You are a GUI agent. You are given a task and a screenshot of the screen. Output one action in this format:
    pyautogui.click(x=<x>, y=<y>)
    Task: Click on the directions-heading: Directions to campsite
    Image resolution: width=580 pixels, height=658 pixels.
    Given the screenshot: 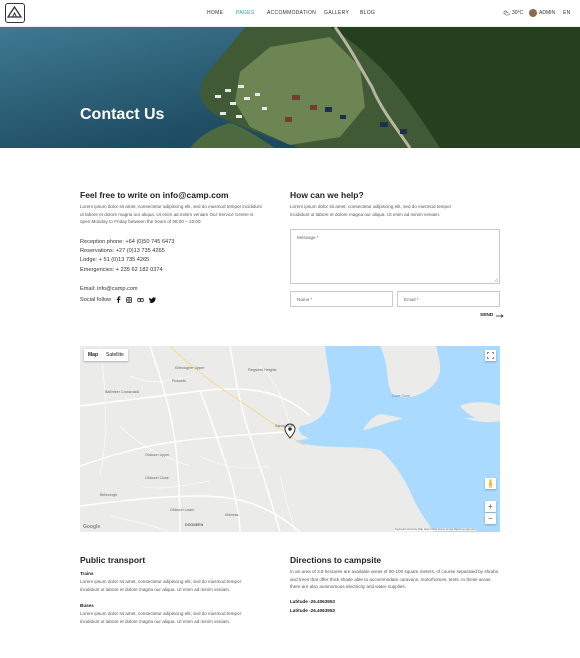 What is the action you would take?
    pyautogui.click(x=336, y=560)
    